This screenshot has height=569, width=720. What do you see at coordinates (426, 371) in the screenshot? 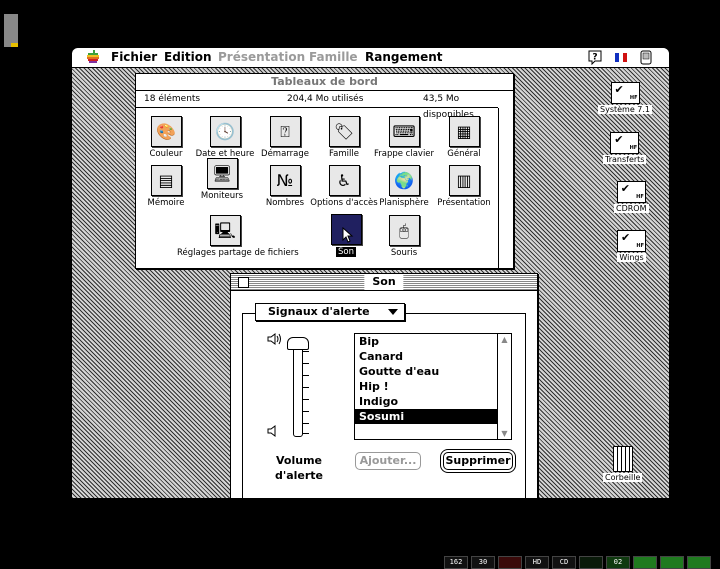
I see `list-item: Goutte d'eau` at bounding box center [426, 371].